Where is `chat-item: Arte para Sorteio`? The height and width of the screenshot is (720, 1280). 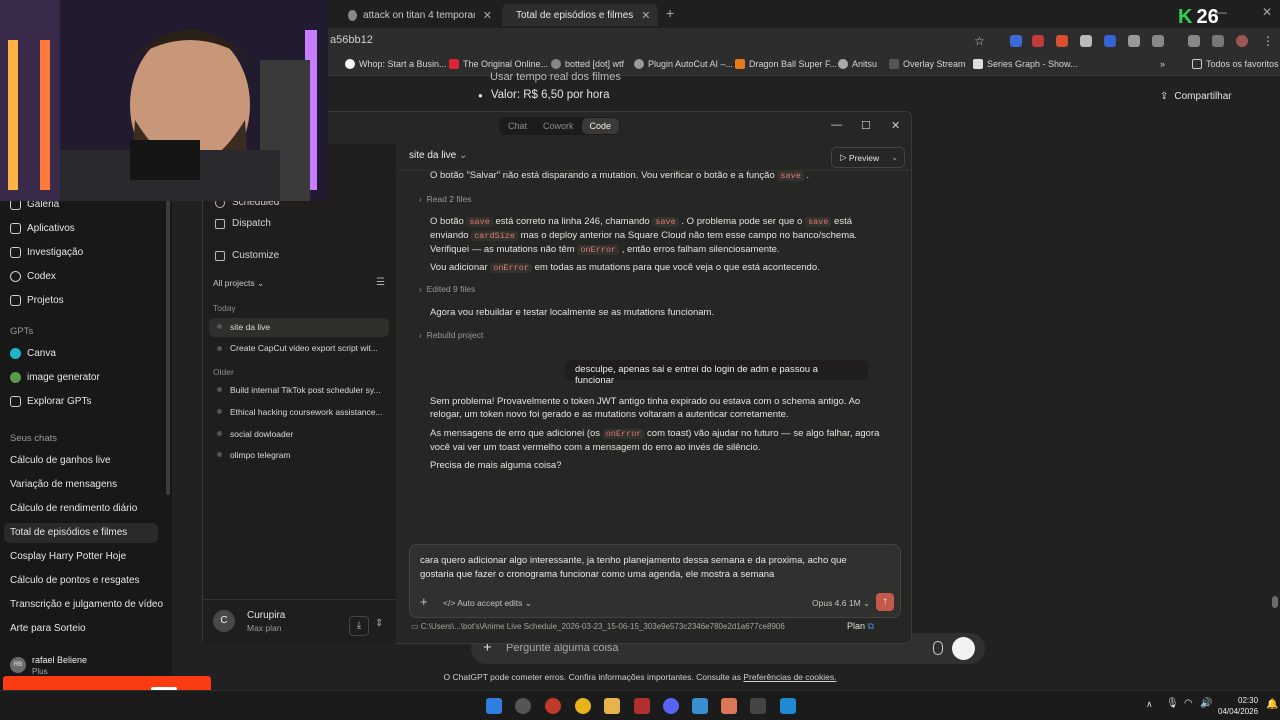 chat-item: Arte para Sorteio is located at coordinates (48, 628).